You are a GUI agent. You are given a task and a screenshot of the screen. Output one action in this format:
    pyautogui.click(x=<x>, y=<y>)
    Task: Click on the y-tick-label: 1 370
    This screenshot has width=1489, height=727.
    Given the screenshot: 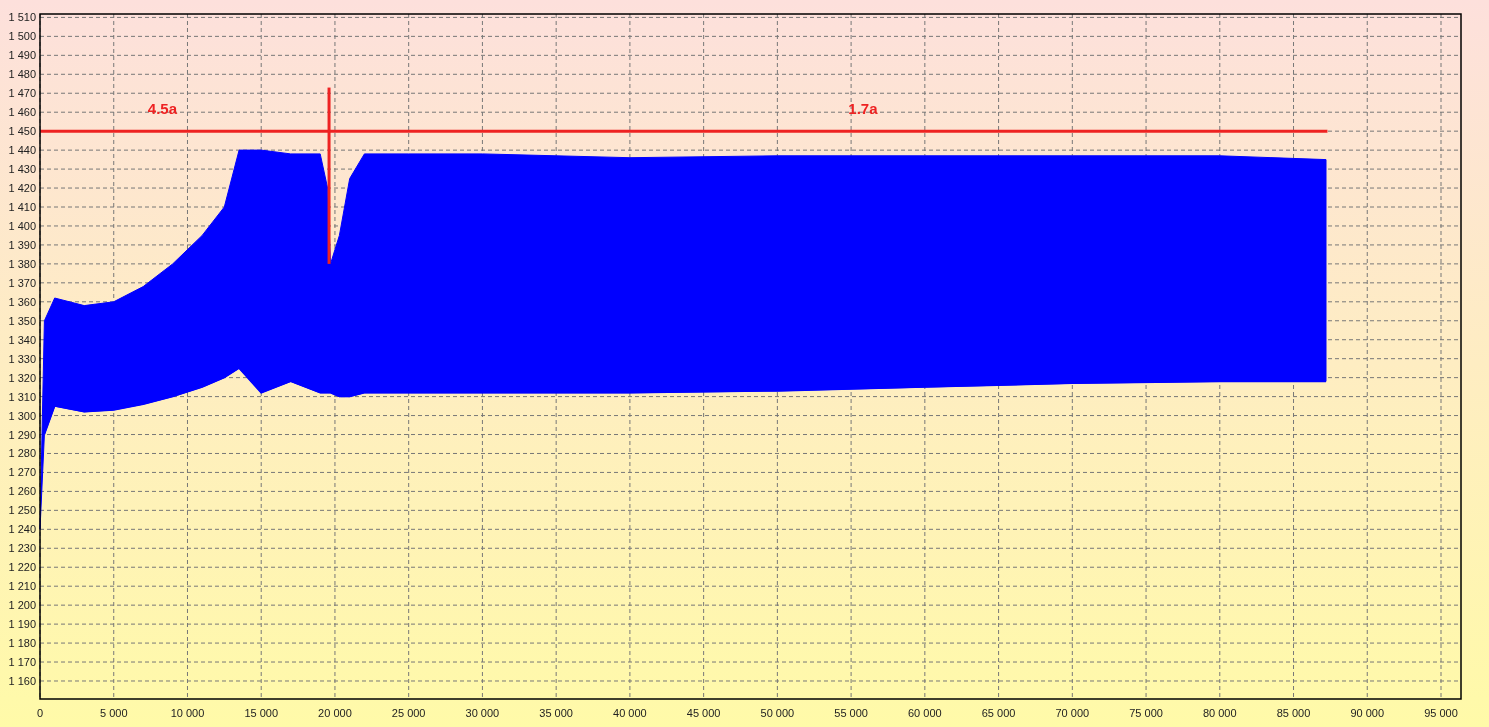 What is the action you would take?
    pyautogui.click(x=22, y=282)
    